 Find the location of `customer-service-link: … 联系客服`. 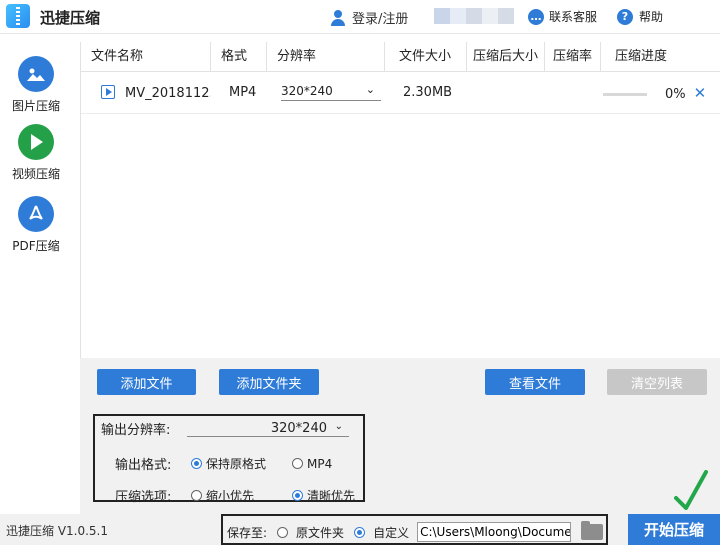

customer-service-link: … 联系客服 is located at coordinates (562, 16).